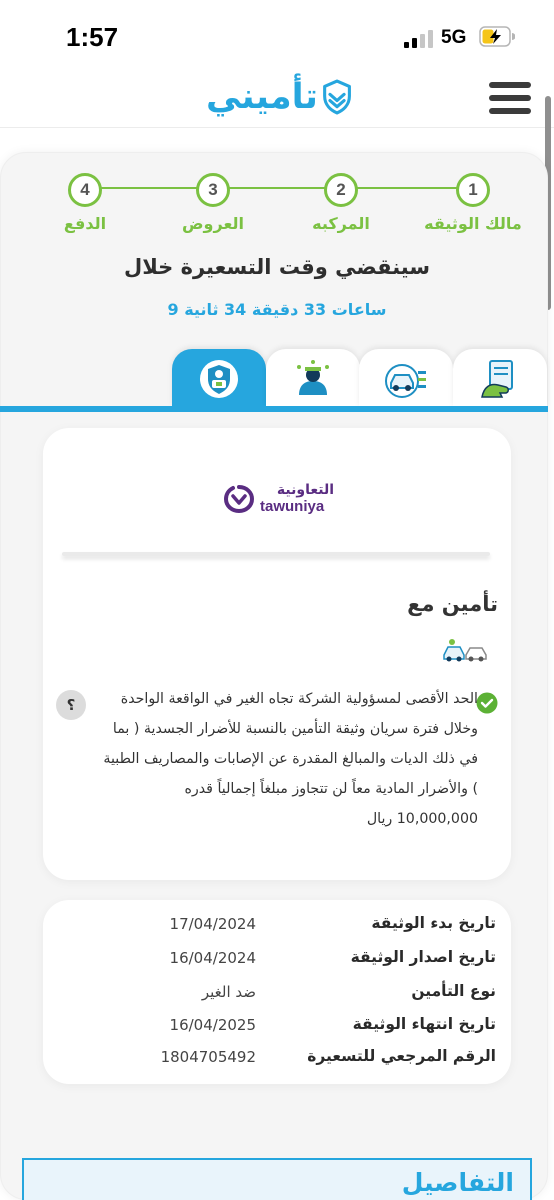  Describe the element at coordinates (212, 1025) in the screenshot. I see `end-date-value: 16/04/2025` at that location.